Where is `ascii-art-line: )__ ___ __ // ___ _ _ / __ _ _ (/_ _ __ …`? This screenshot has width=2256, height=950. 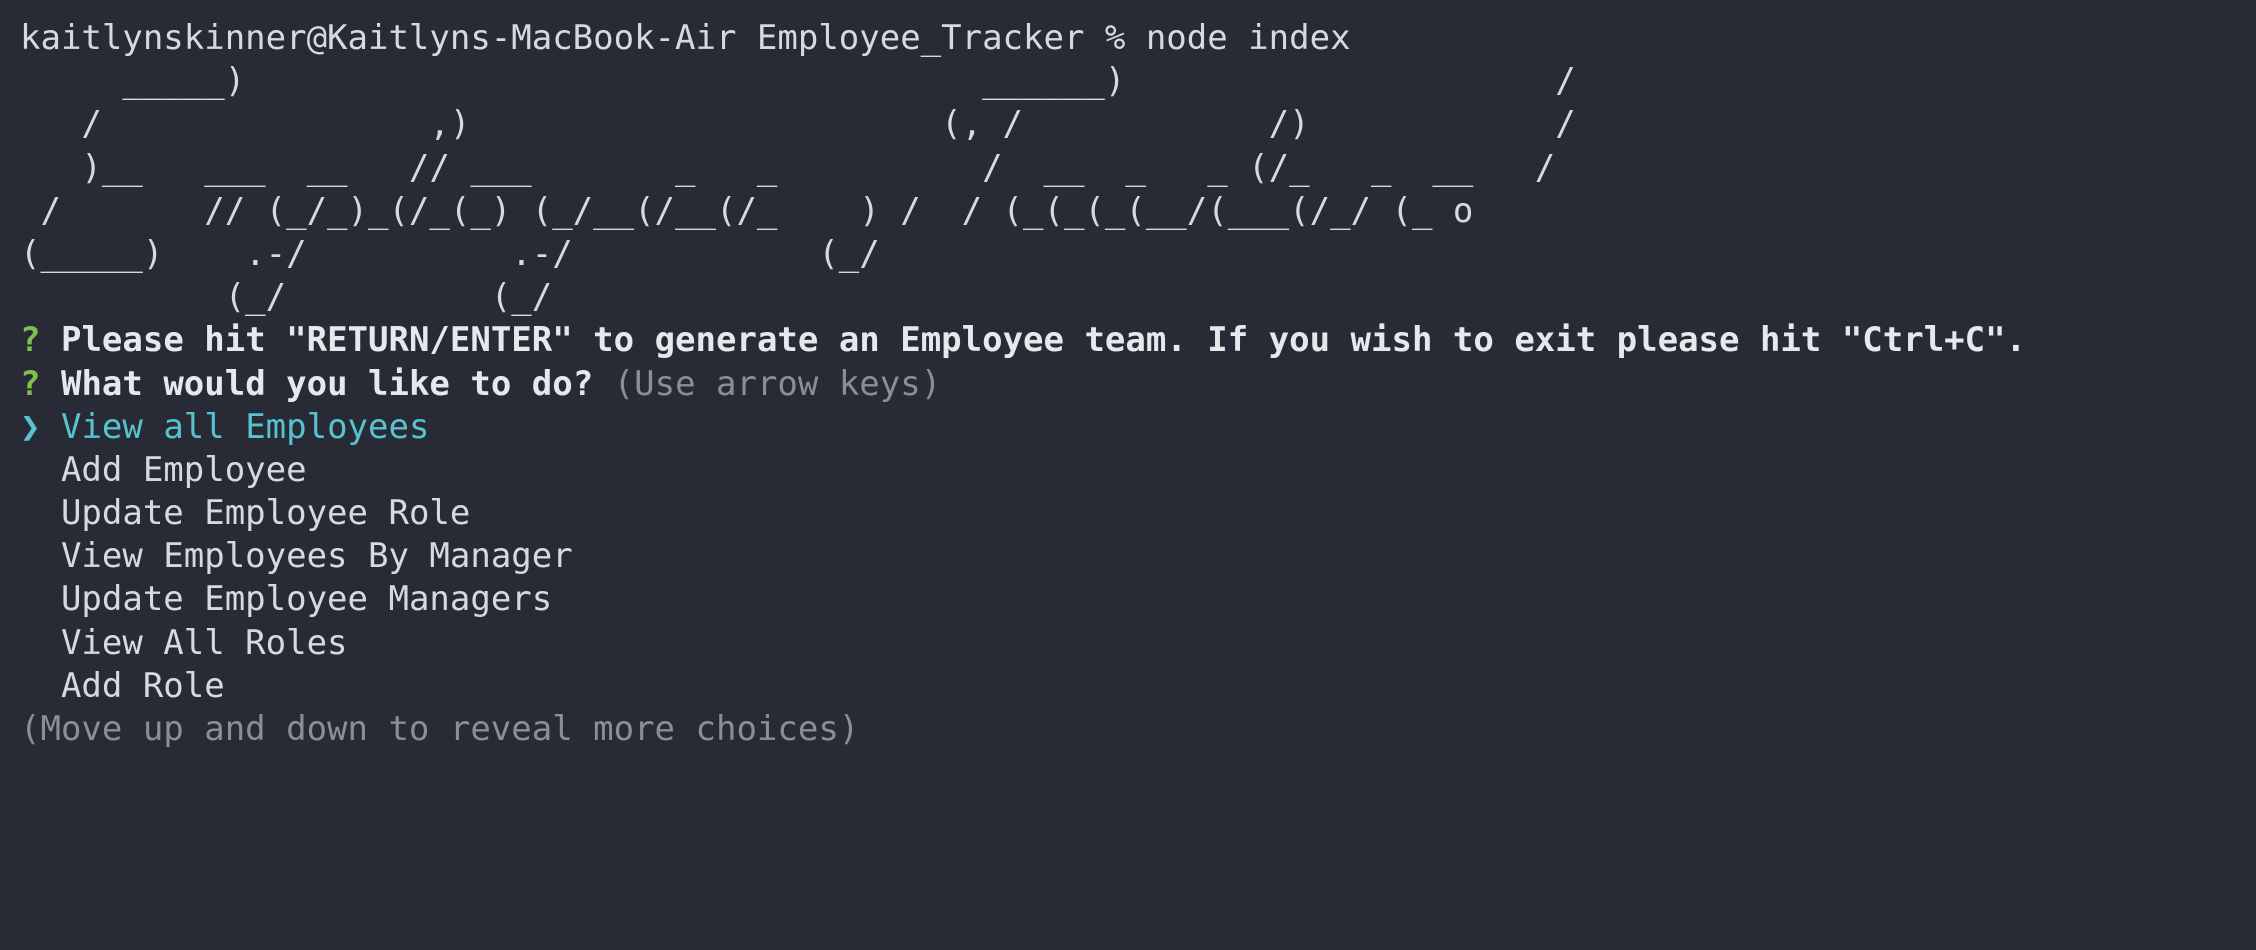 ascii-art-line: )__ ___ __ // ___ _ _ / __ _ _ (/_ _ __ … is located at coordinates (788, 167).